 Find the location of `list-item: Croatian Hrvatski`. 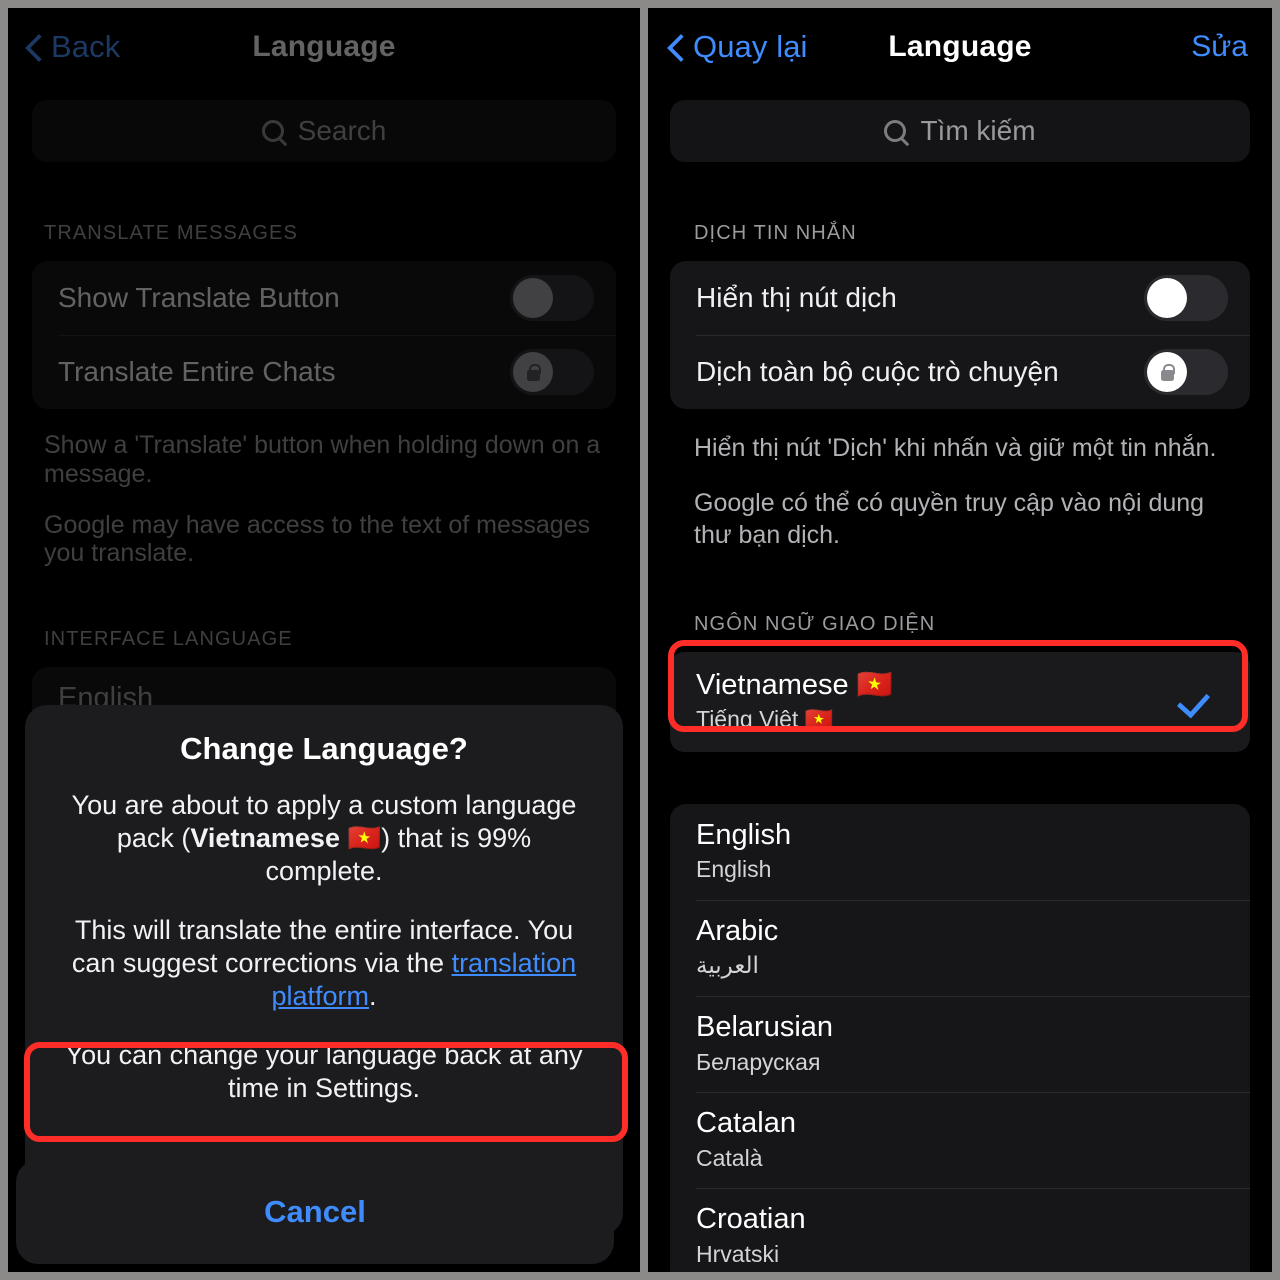

list-item: Croatian Hrvatski is located at coordinates (960, 1230).